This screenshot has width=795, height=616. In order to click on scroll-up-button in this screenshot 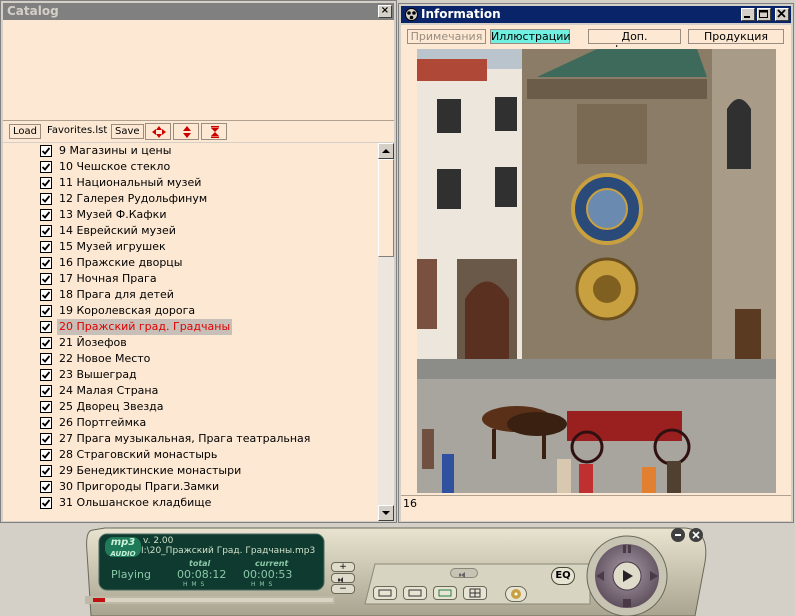, I will do `click(386, 151)`.